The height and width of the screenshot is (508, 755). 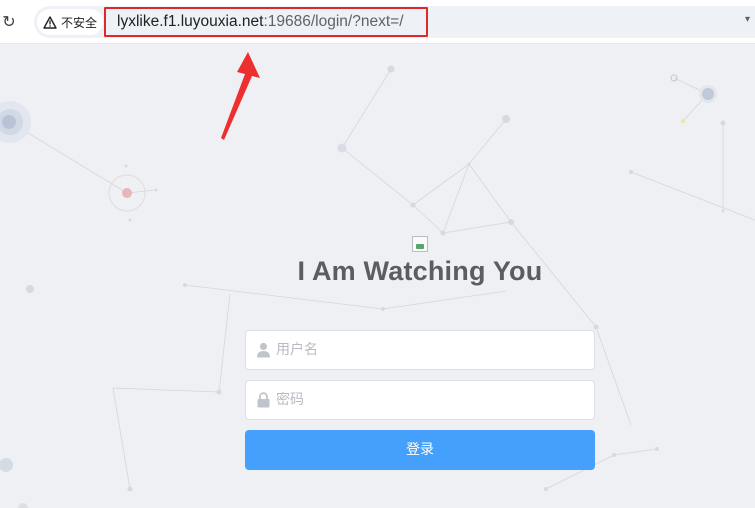 What do you see at coordinates (79, 22) in the screenshot?
I see `security-label: 不安全` at bounding box center [79, 22].